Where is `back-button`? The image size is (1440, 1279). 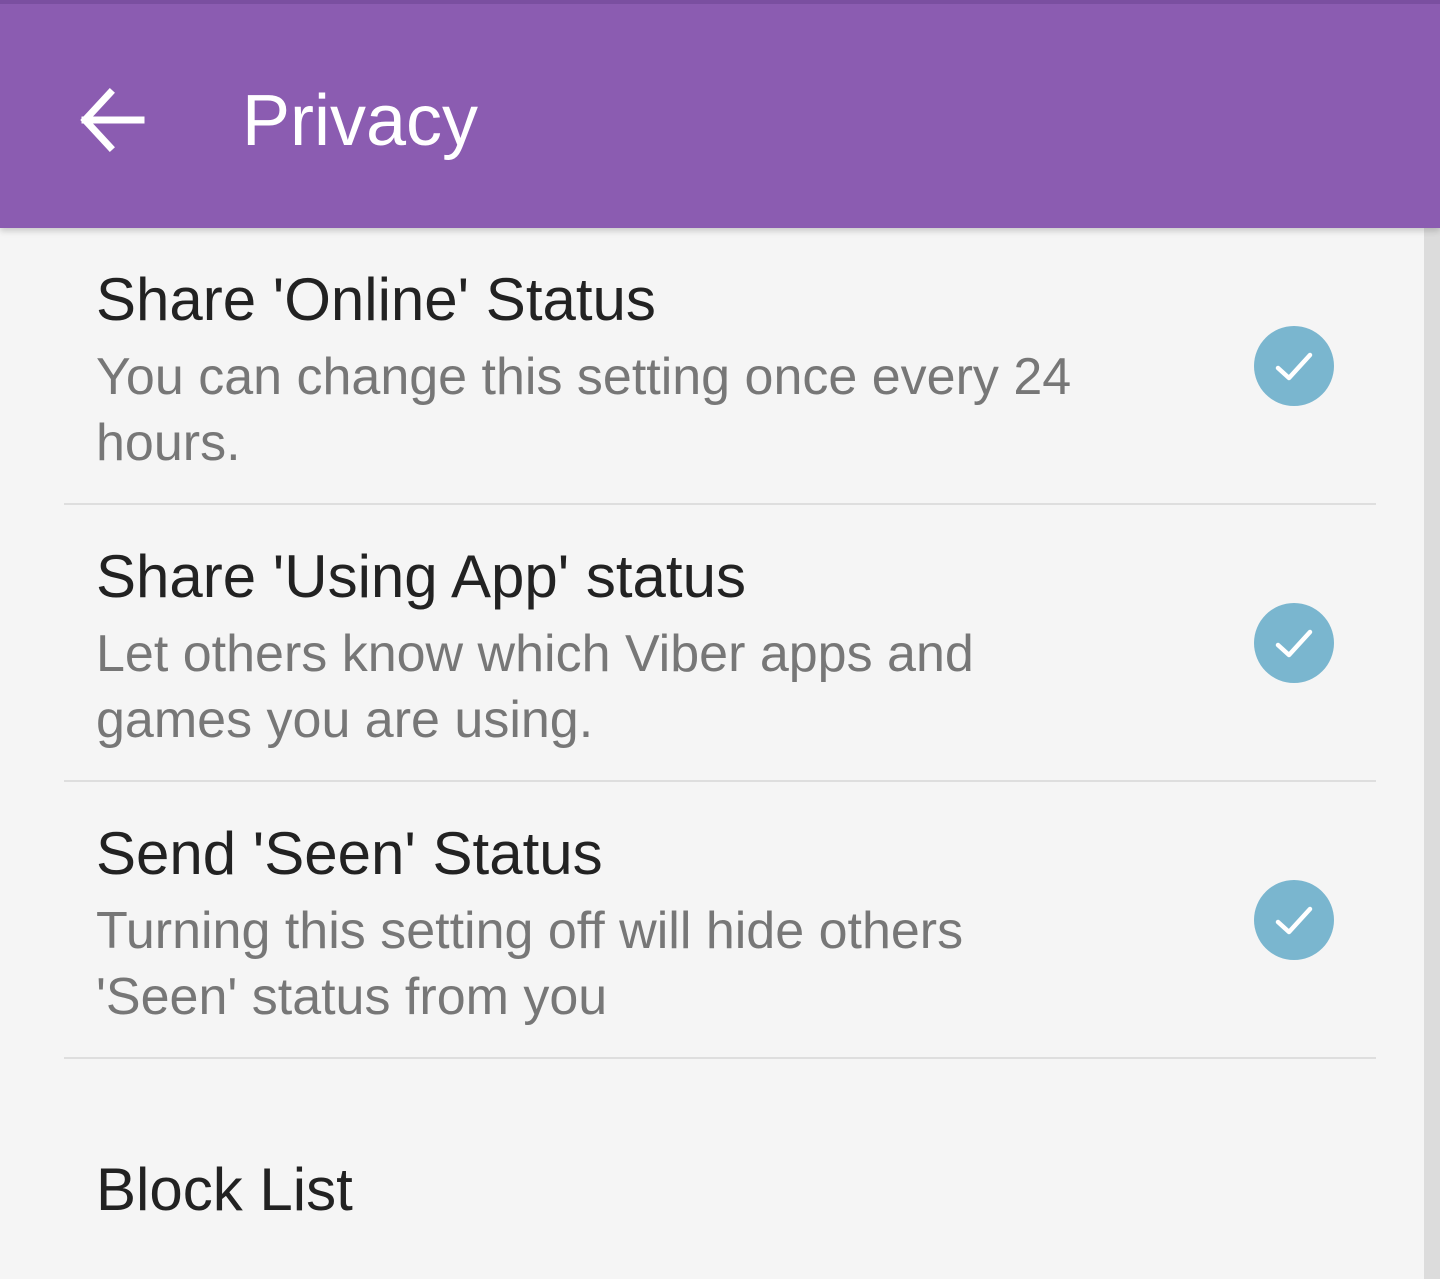
back-button is located at coordinates (112, 120).